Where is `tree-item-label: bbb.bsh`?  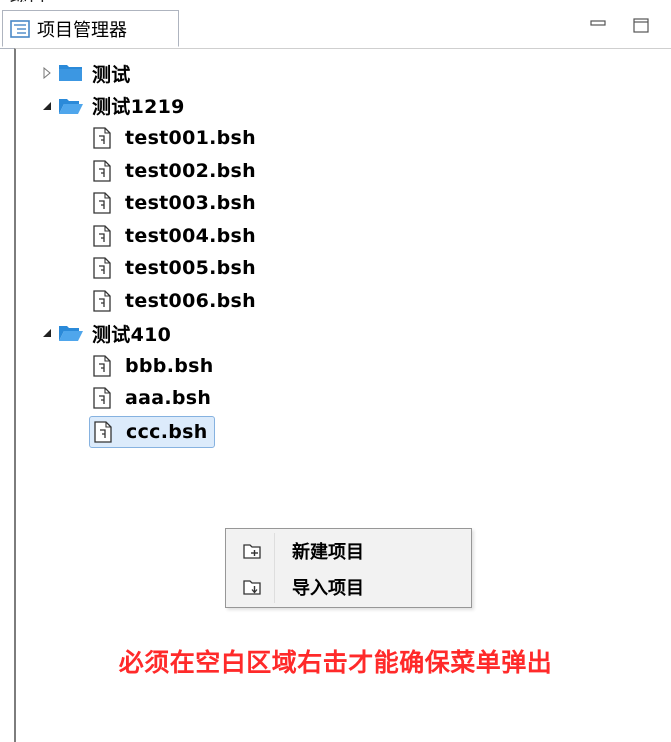 tree-item-label: bbb.bsh is located at coordinates (169, 365).